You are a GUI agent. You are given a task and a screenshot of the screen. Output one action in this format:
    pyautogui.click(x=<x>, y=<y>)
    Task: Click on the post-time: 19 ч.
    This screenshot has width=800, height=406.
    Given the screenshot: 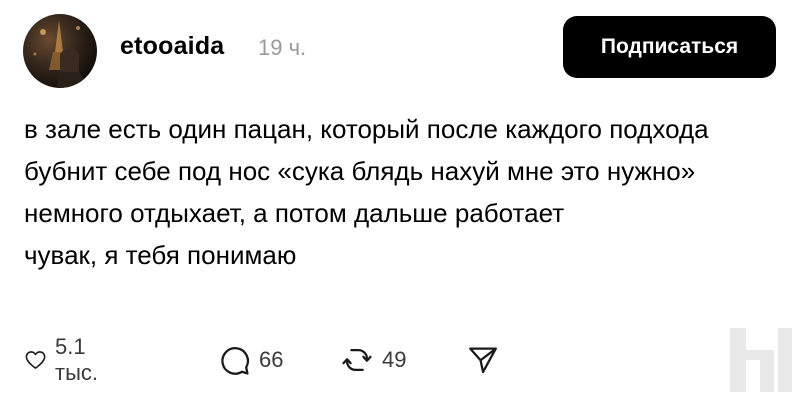 What is the action you would take?
    pyautogui.click(x=282, y=47)
    